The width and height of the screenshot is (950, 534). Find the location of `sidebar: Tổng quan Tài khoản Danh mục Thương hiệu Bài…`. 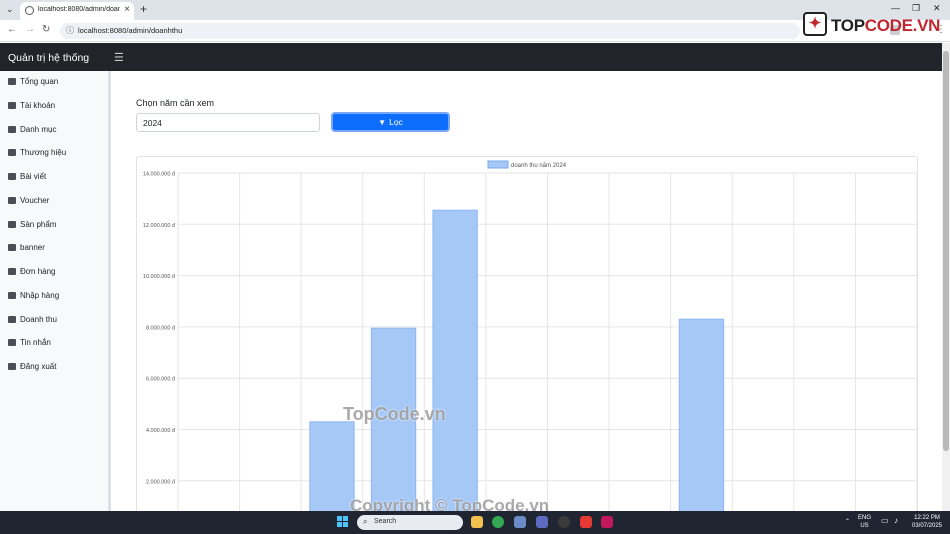

sidebar: Tổng quan Tài khoản Danh mục Thương hiệu Bài… is located at coordinates (55, 291).